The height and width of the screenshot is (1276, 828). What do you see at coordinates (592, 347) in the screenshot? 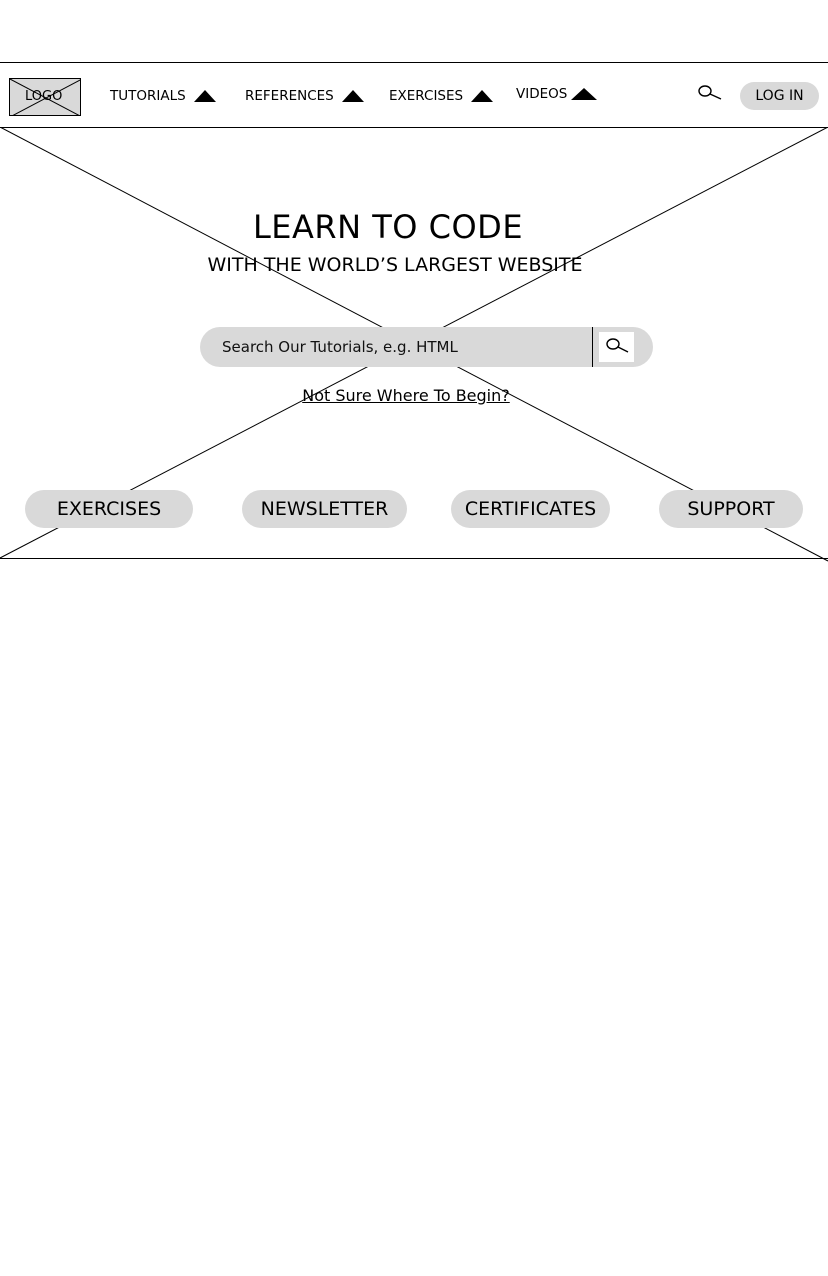
I see `search-divider` at bounding box center [592, 347].